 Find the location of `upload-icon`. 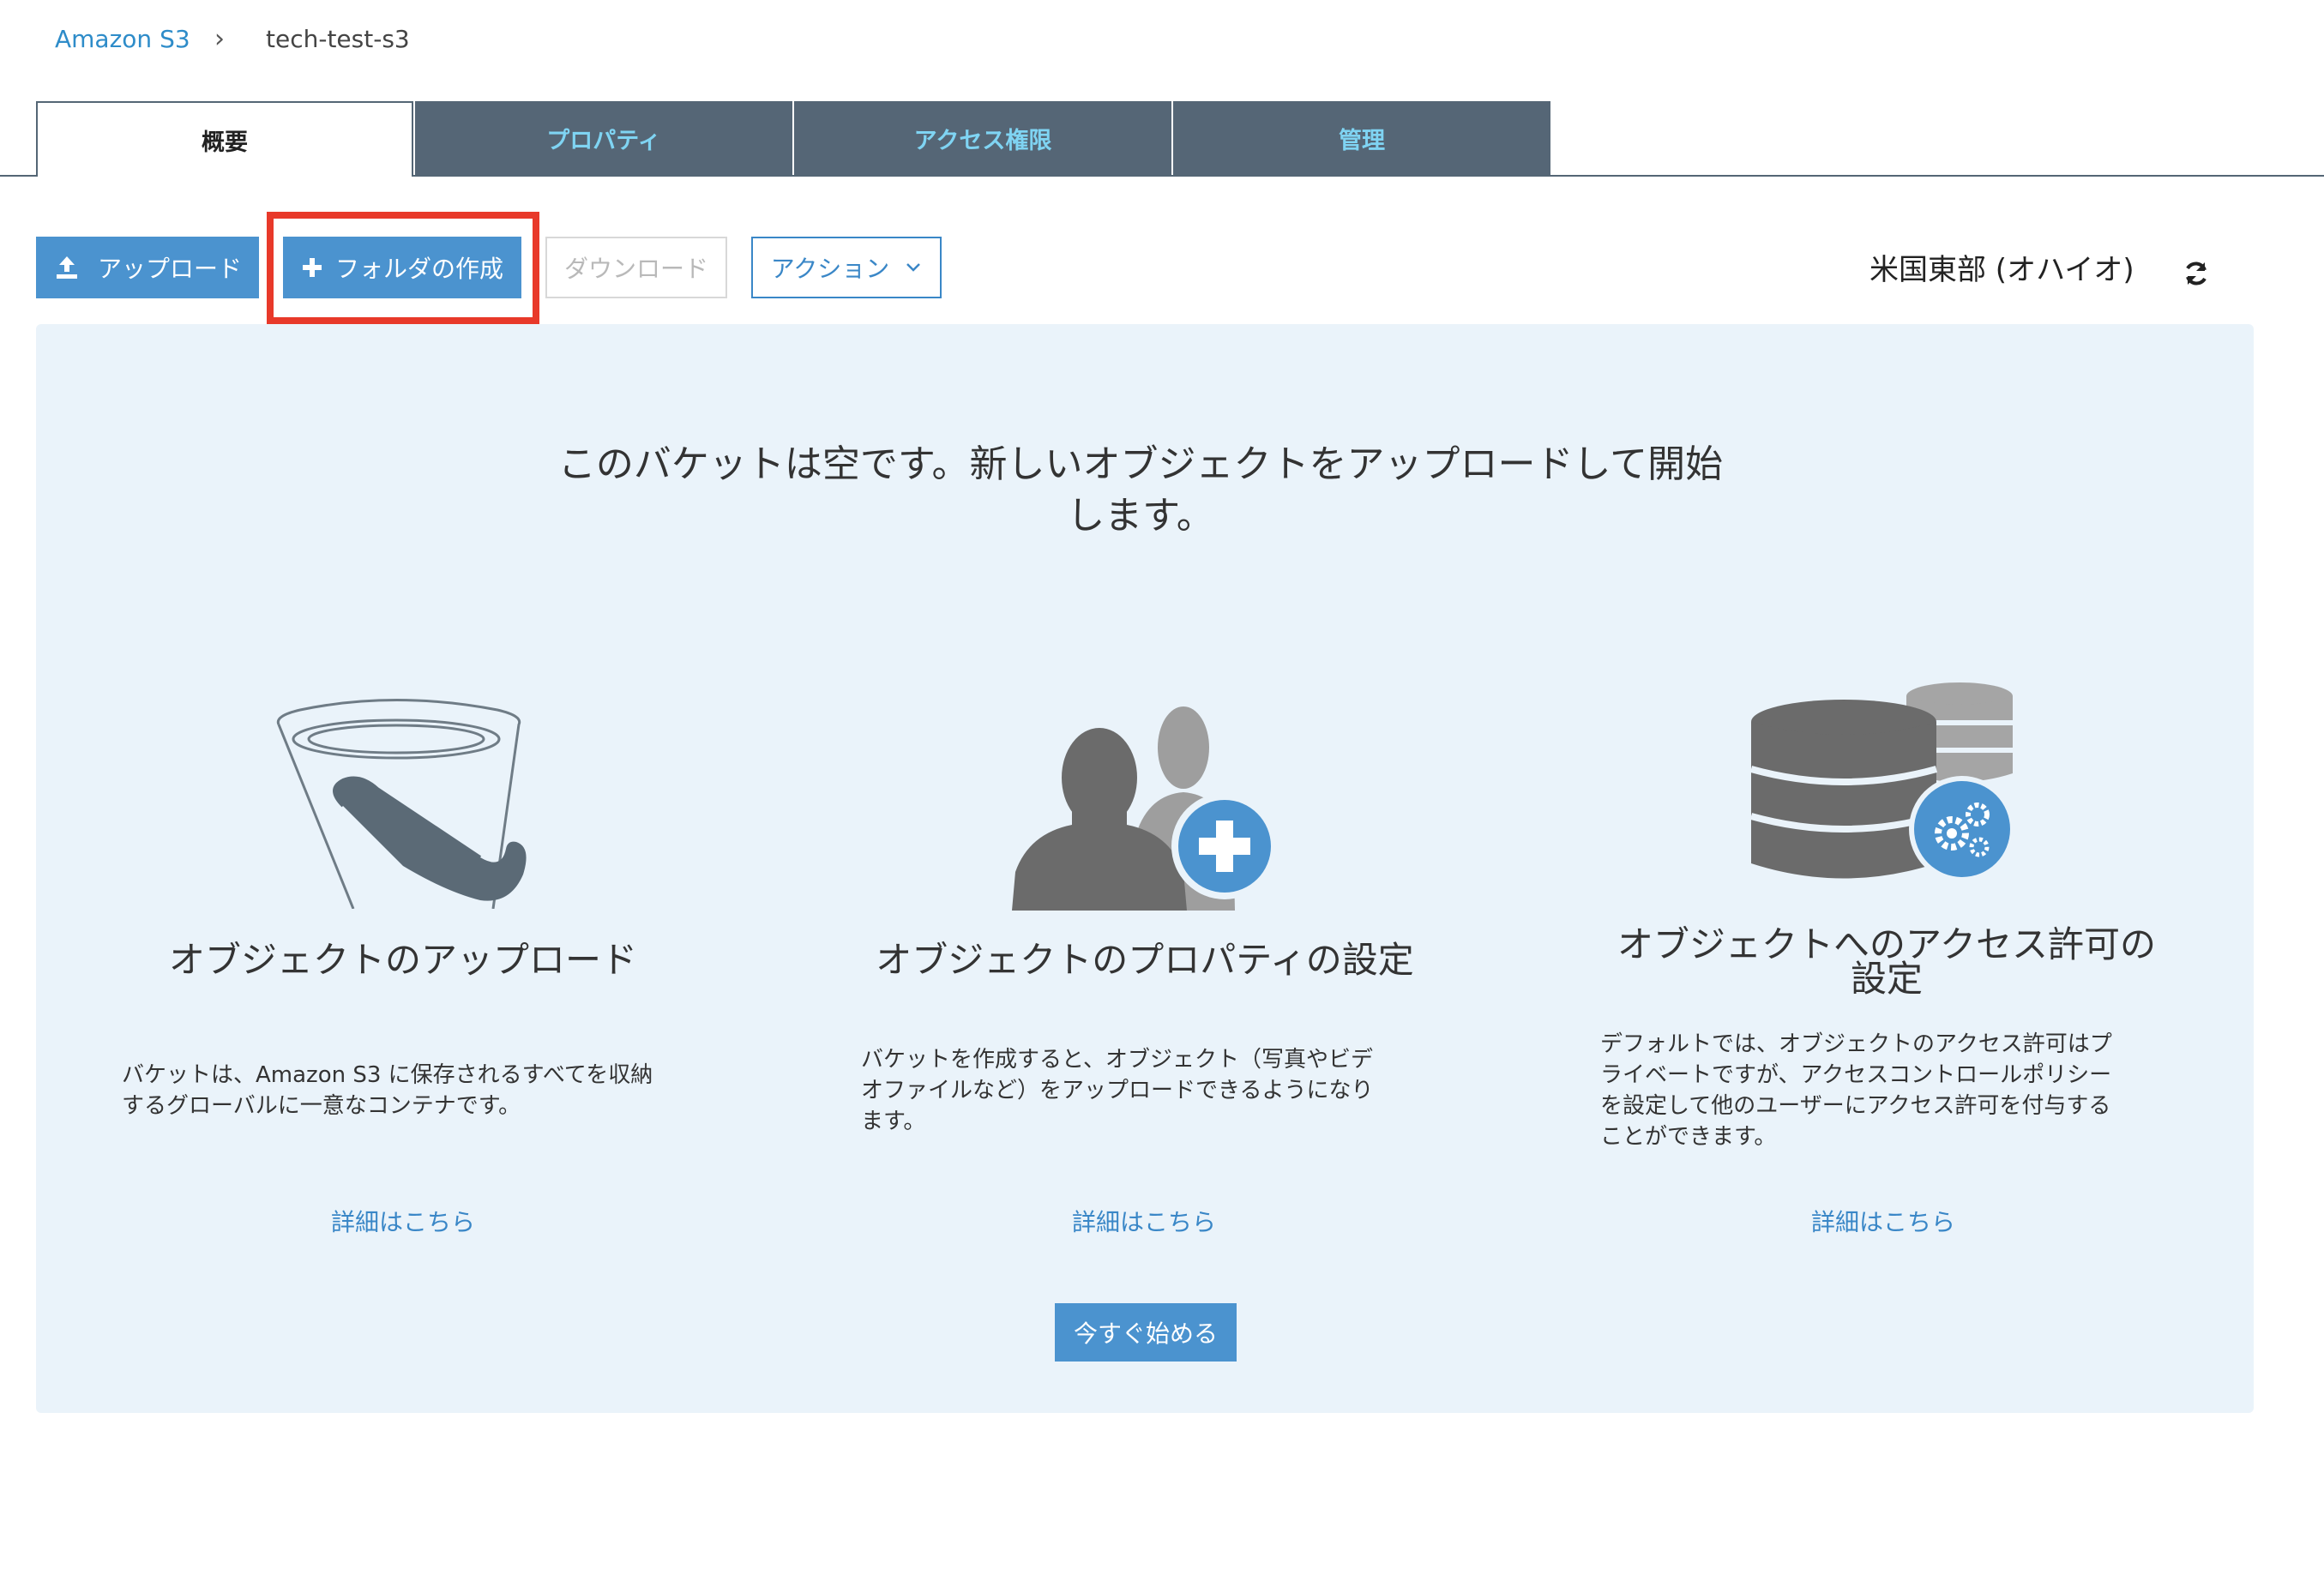

upload-icon is located at coordinates (66, 267).